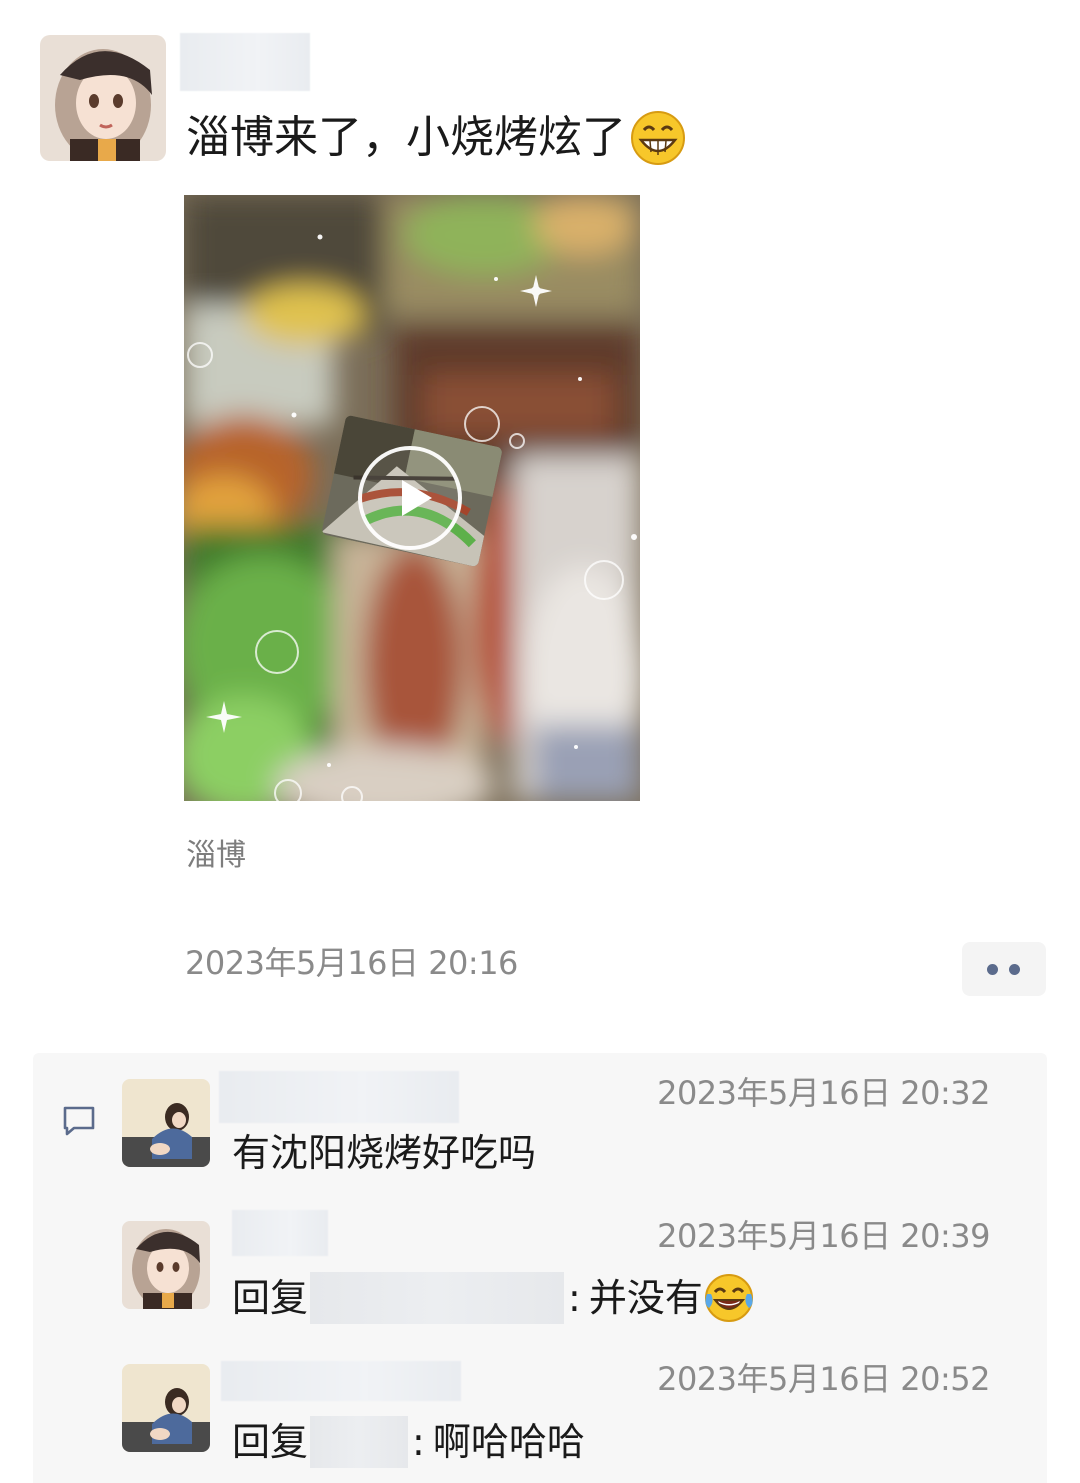  I want to click on comment-text: 回复 : 并没有, so click(493, 1298).